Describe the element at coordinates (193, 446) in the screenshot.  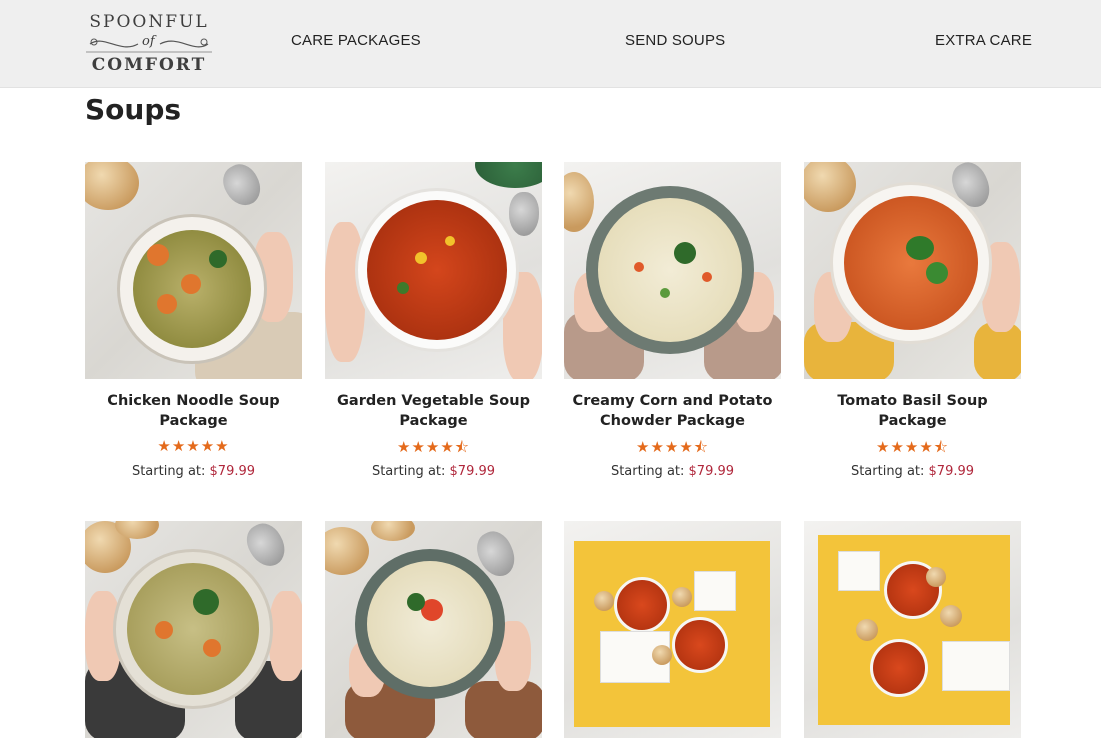
I see `star-rating-icon: ★★★★★` at that location.